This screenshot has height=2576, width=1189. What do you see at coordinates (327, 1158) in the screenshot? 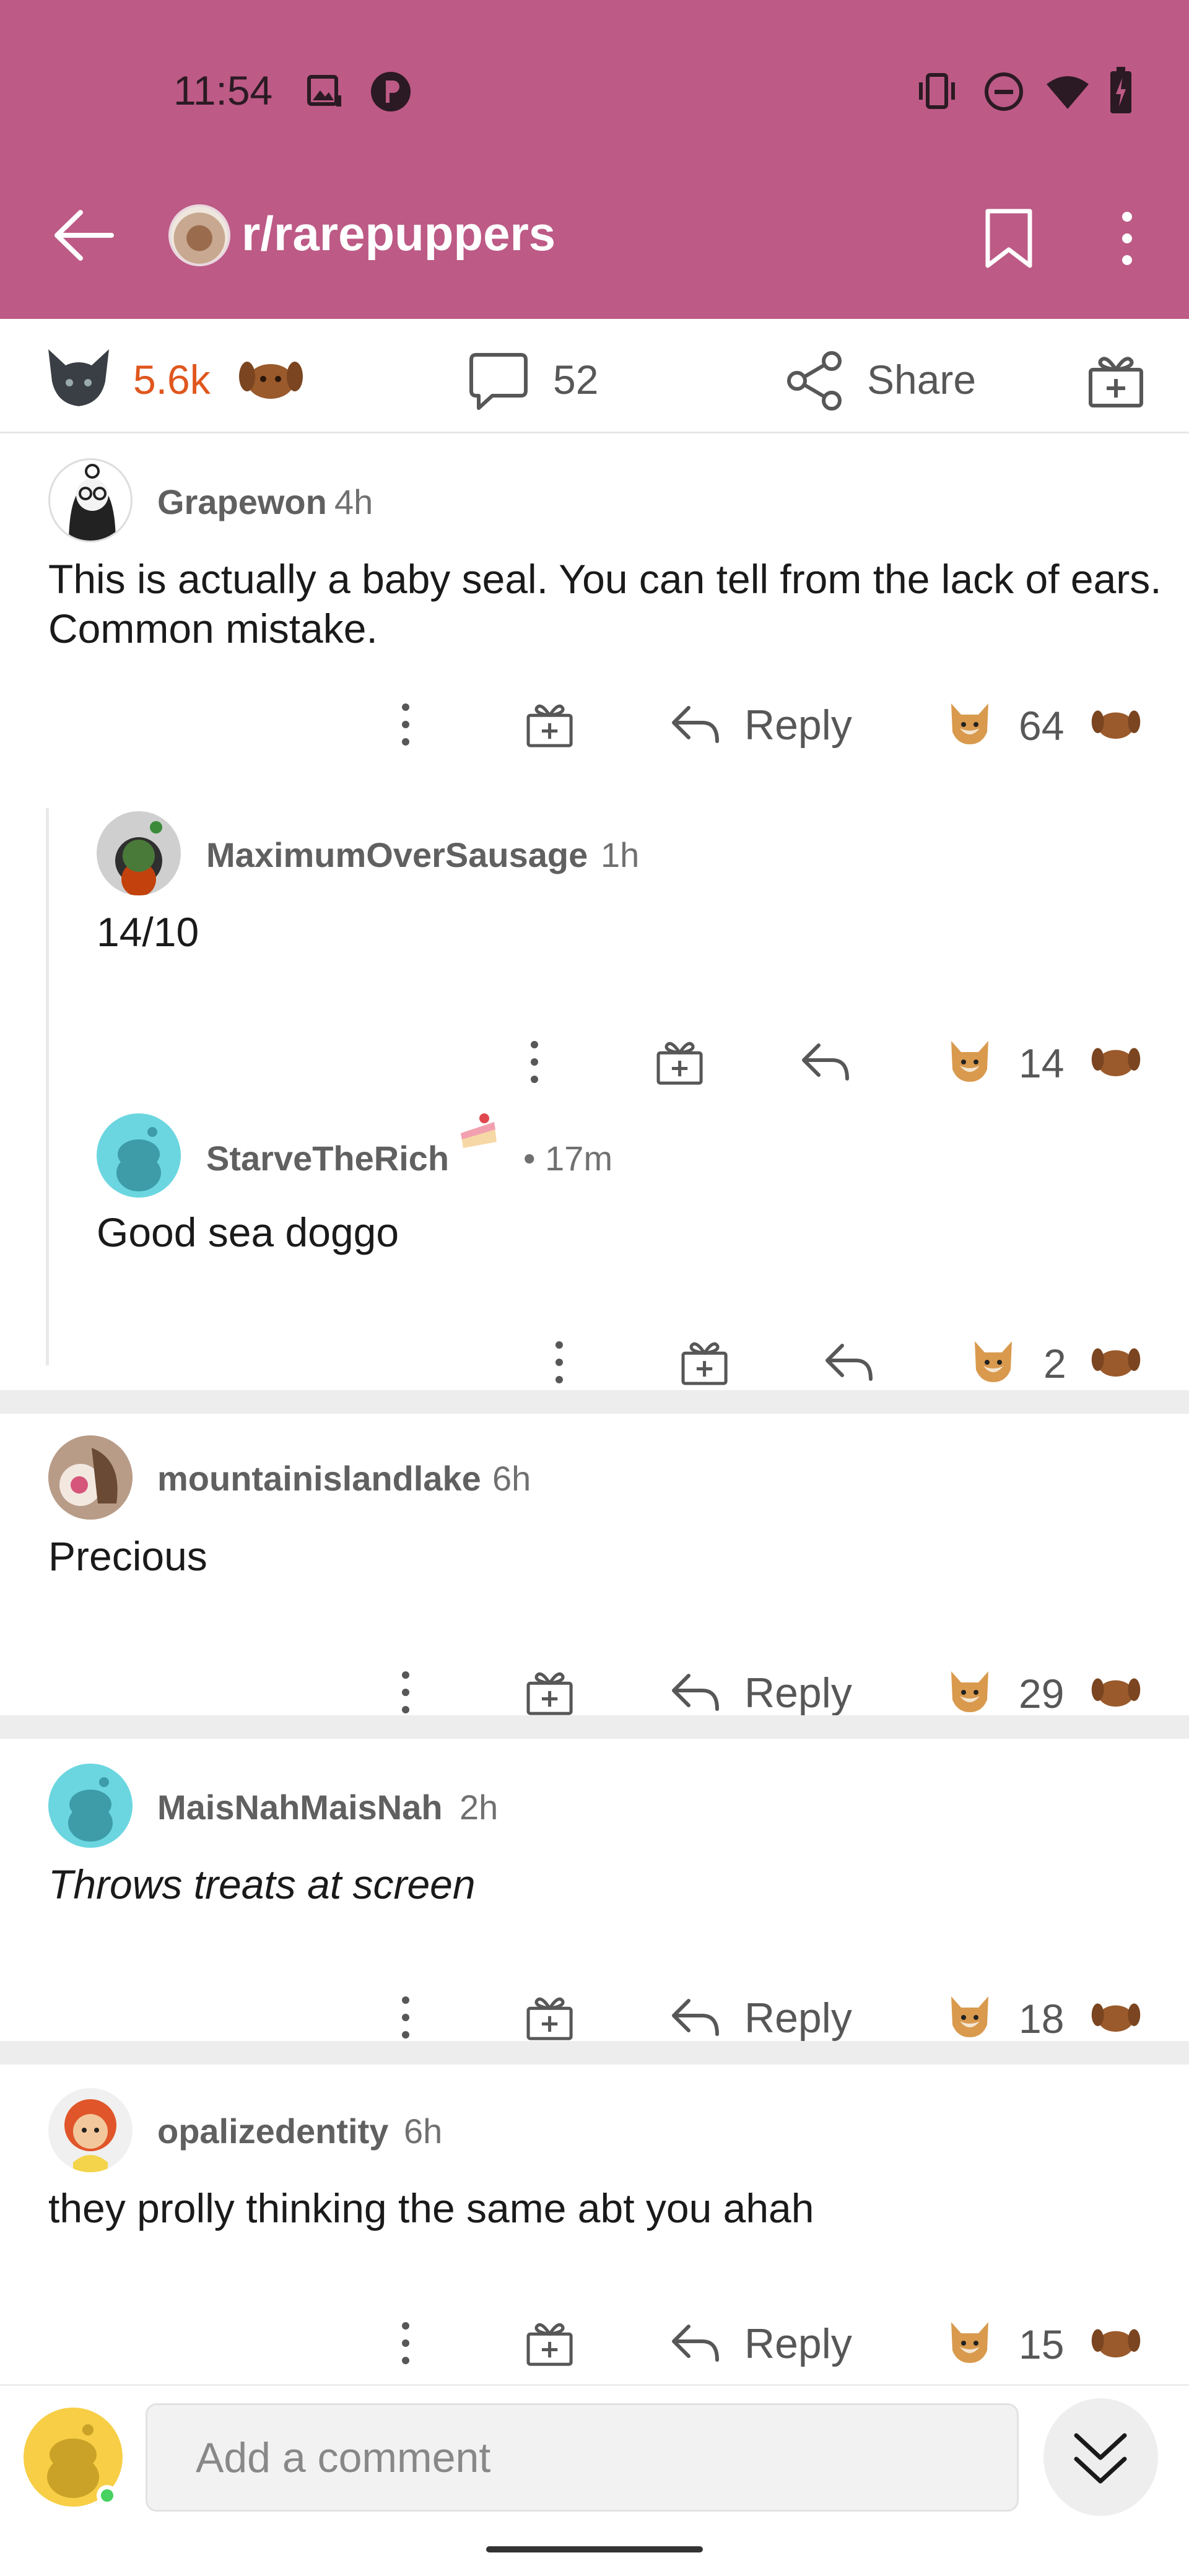
I see `comment-author: StarveTheRich` at bounding box center [327, 1158].